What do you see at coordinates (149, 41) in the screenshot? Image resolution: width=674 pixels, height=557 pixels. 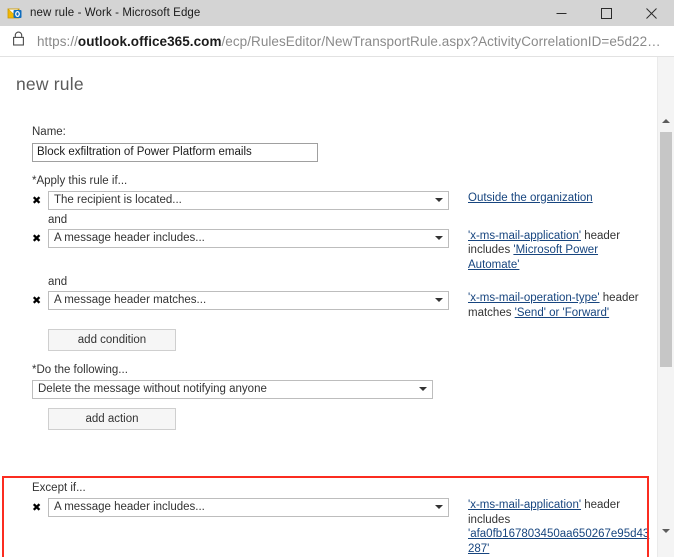 I see `url-host: outlook.office365.com` at bounding box center [149, 41].